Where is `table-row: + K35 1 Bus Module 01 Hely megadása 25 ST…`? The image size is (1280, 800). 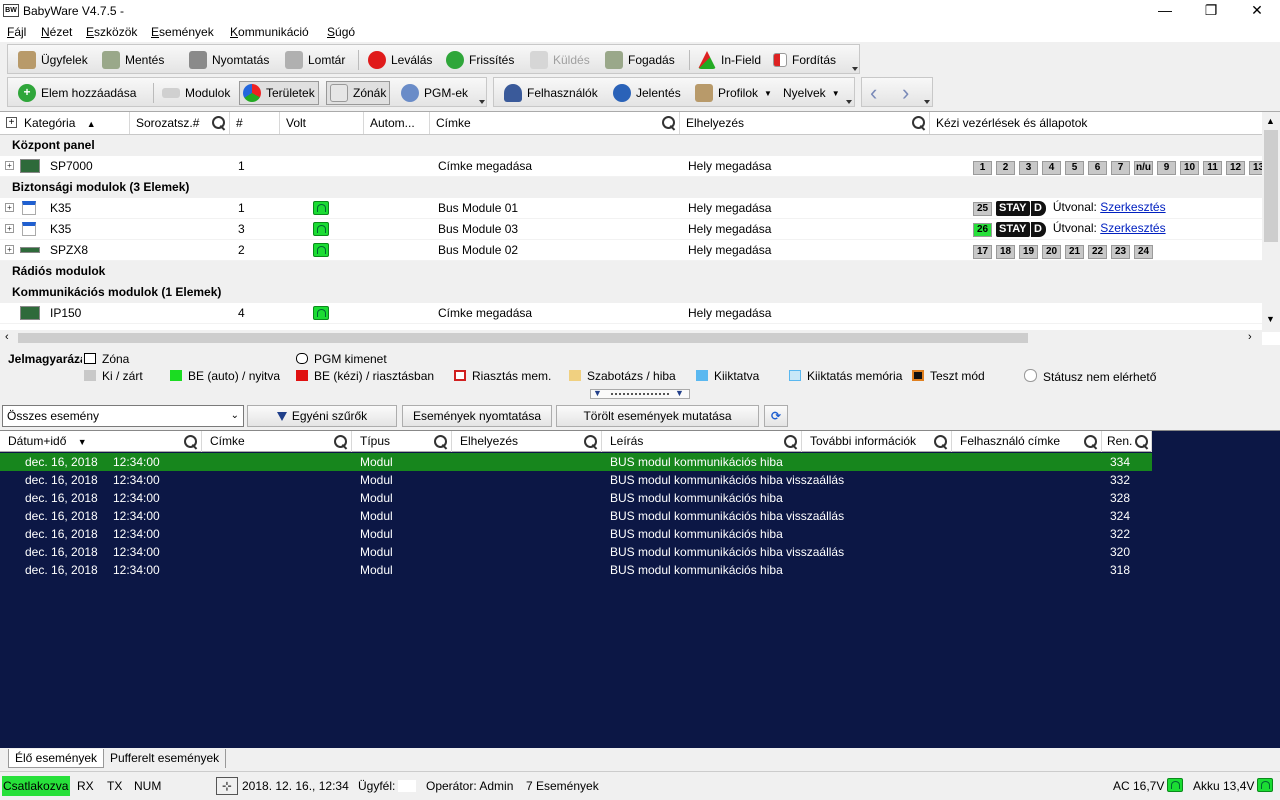 table-row: + K35 1 Bus Module 01 Hely megadása 25 ST… is located at coordinates (631, 208).